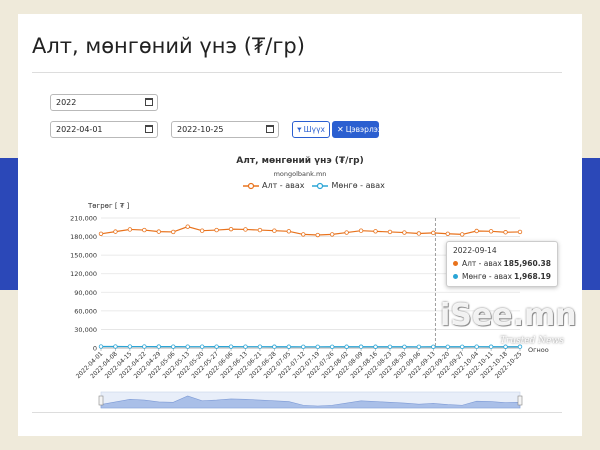 The height and width of the screenshot is (450, 600). Describe the element at coordinates (83, 256) in the screenshot. I see `y-tick-label: 150,000` at that location.